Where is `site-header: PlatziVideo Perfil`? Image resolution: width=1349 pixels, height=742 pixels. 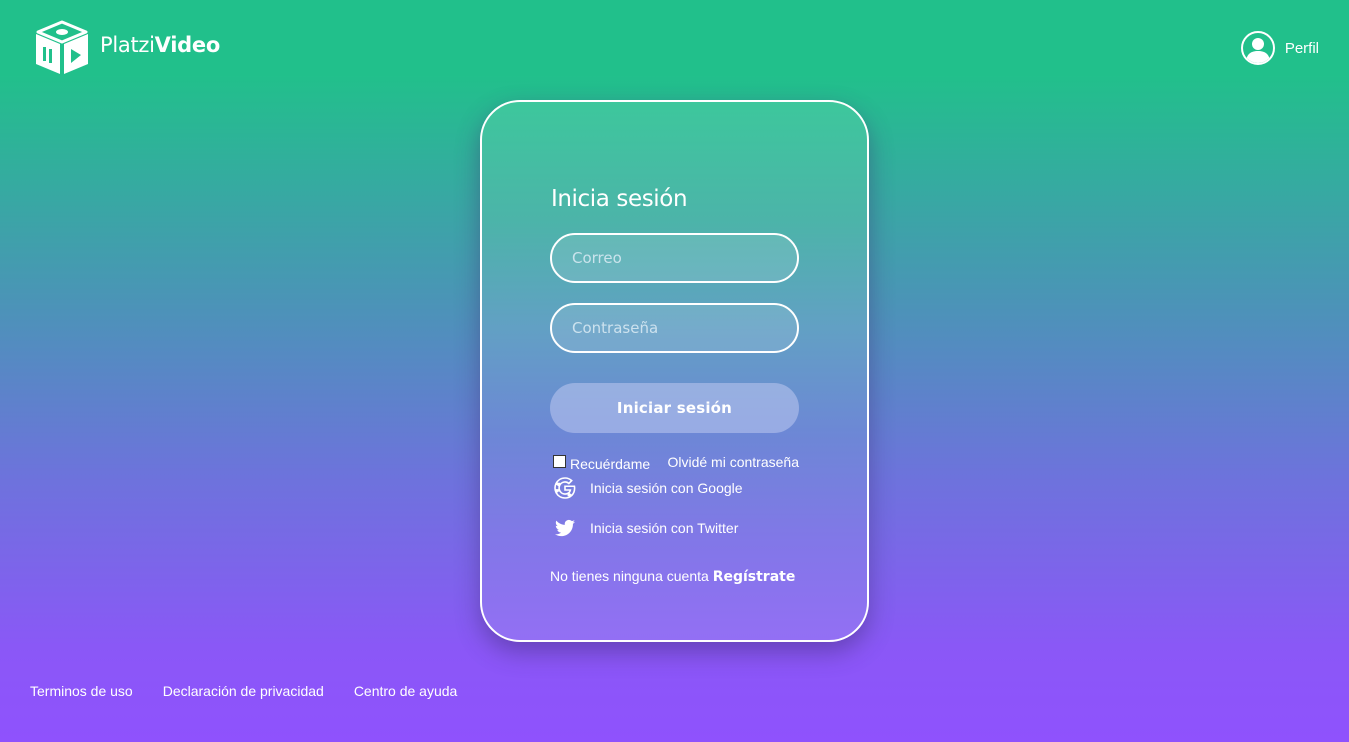
site-header: PlatziVideo Perfil is located at coordinates (674, 48).